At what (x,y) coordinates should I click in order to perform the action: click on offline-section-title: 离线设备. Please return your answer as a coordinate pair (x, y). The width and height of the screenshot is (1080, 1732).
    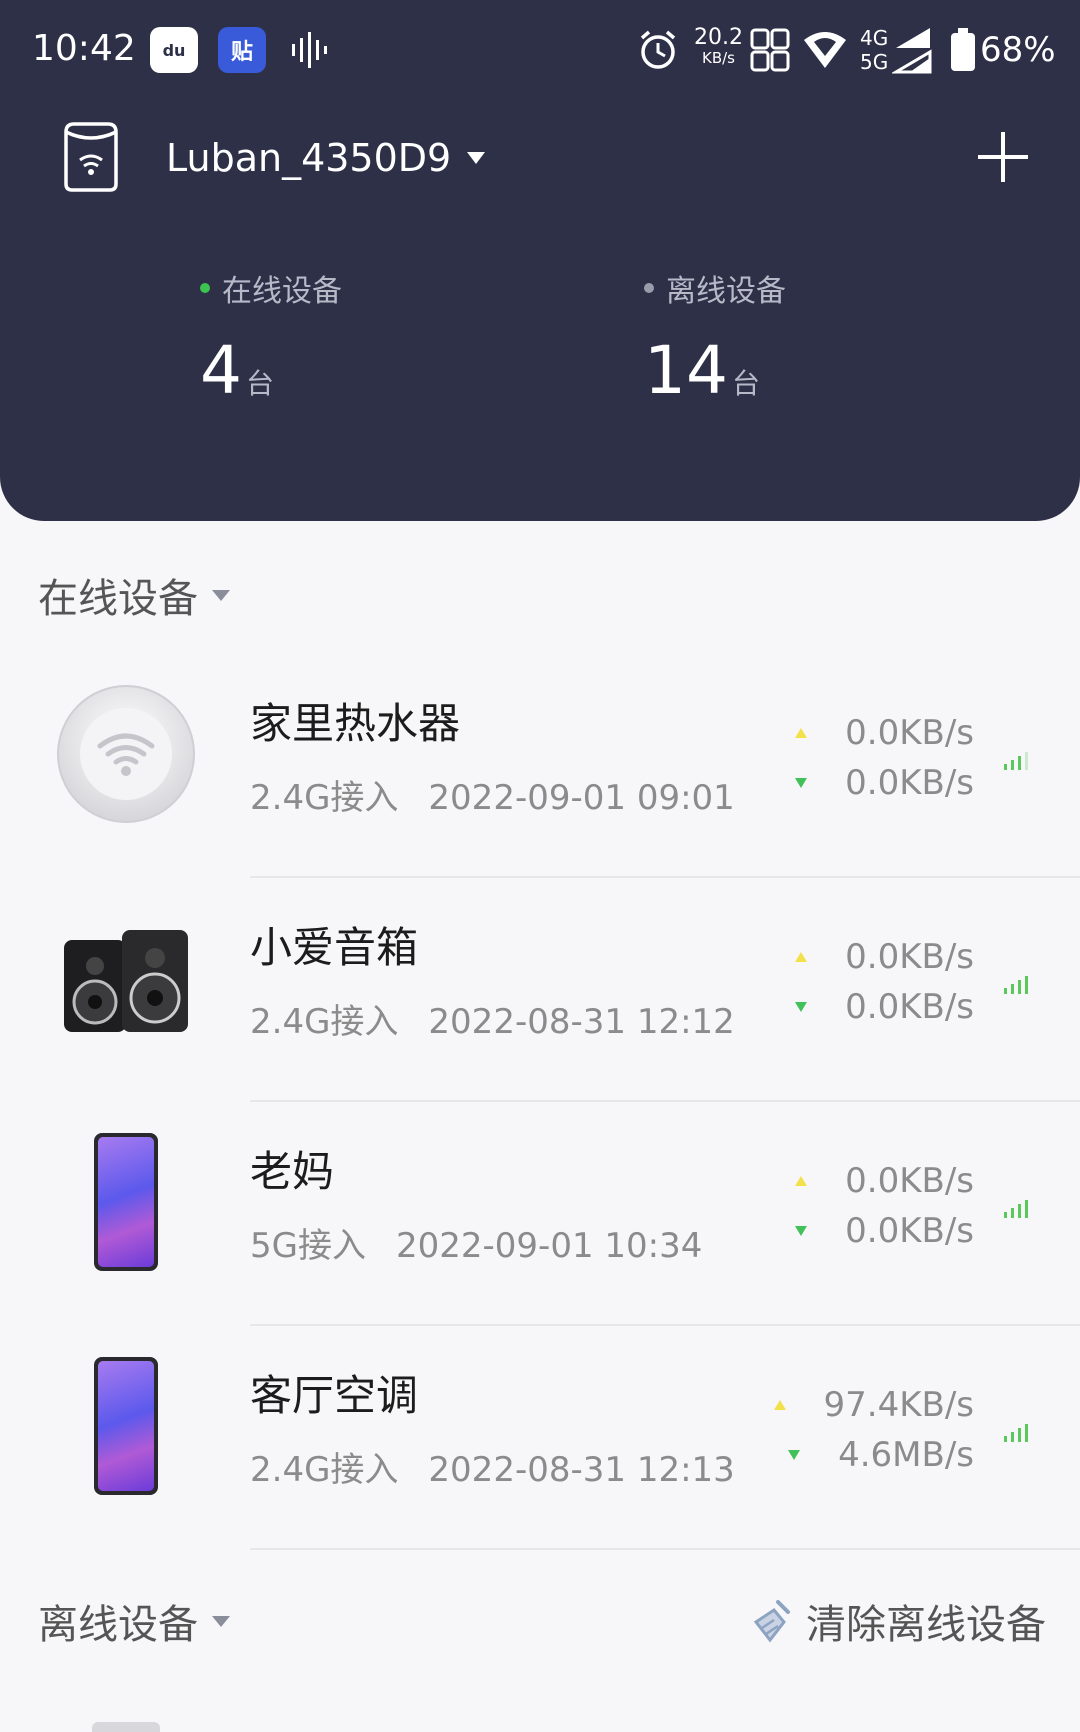
    Looking at the image, I should click on (118, 1625).